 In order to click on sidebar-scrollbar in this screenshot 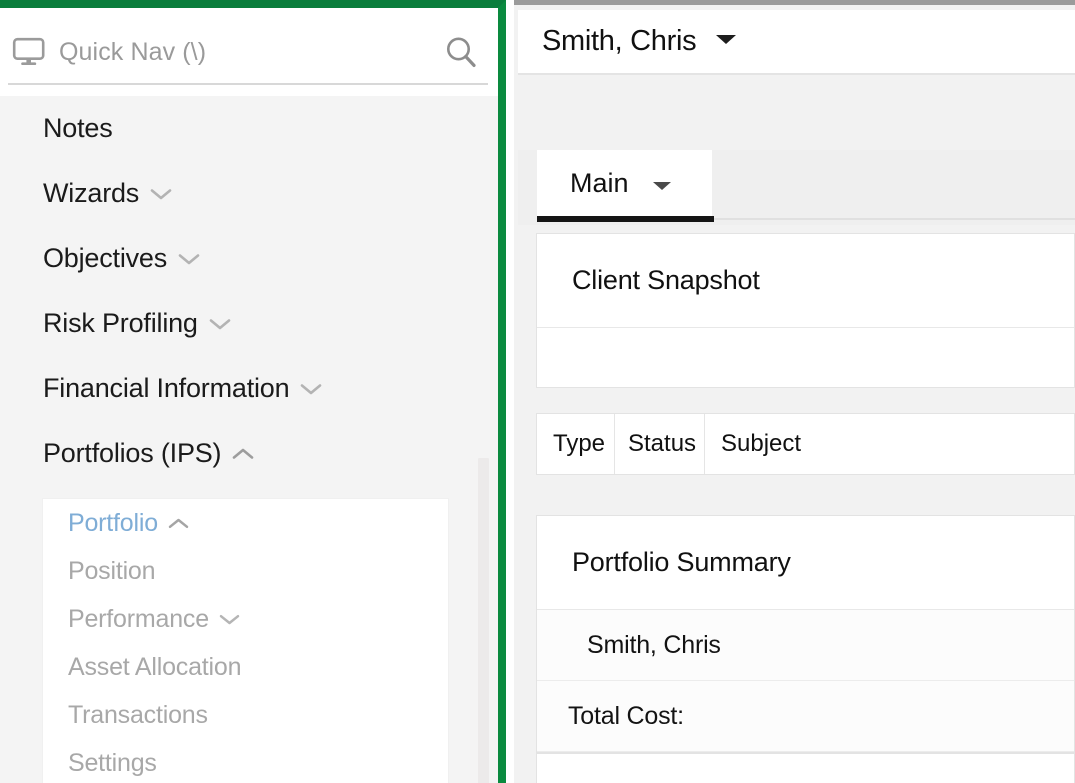, I will do `click(483, 620)`.